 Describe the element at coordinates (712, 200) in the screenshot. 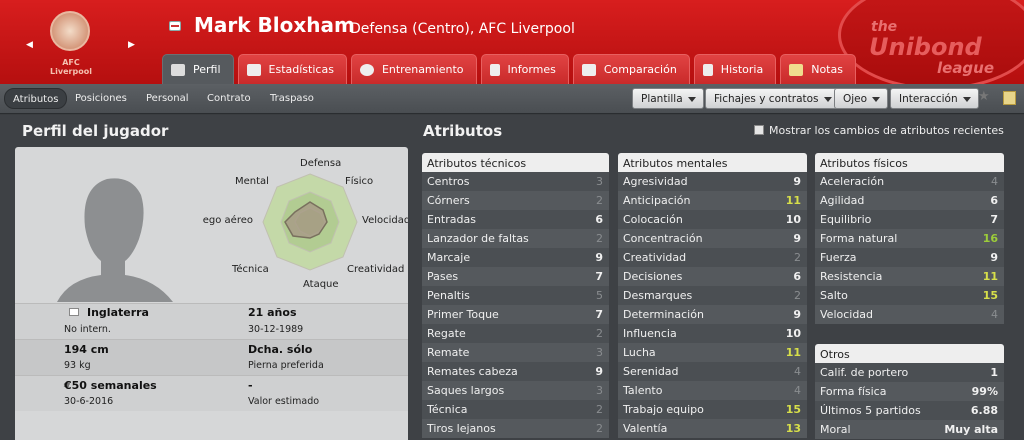

I see `attribute-row: Anticipación 11` at that location.